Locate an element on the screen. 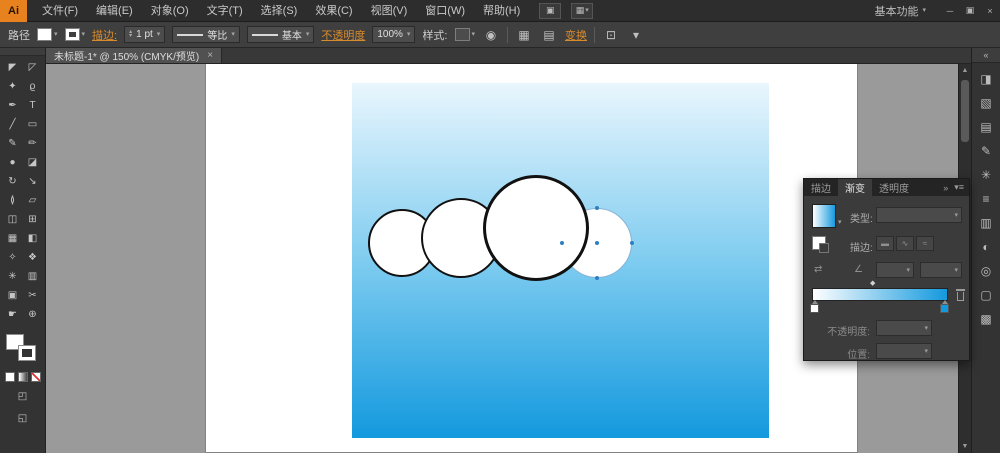  rectangle-tool: ▭ is located at coordinates (33, 124).